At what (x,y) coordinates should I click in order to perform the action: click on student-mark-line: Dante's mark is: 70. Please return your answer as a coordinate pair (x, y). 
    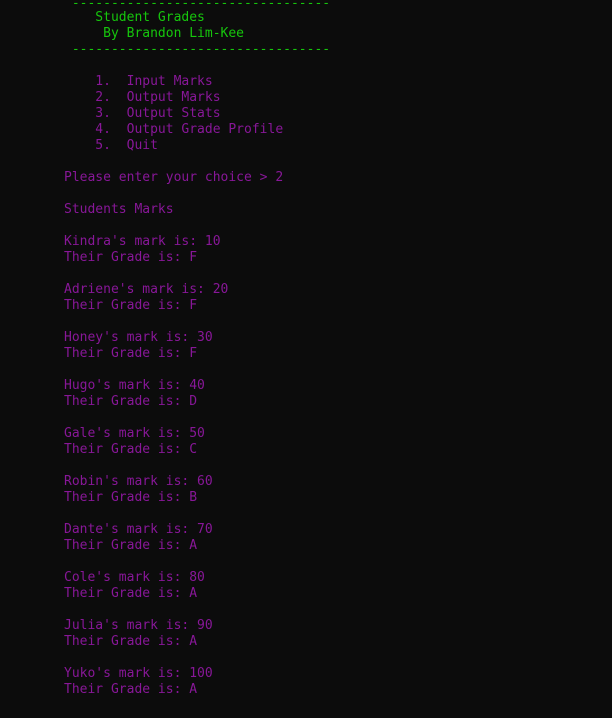
    Looking at the image, I should click on (138, 529).